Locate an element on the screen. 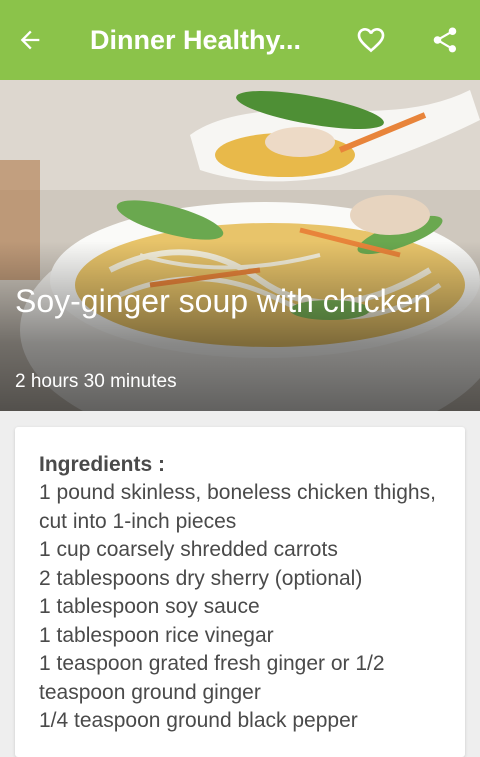  arrow-back-icon is located at coordinates (30, 40).